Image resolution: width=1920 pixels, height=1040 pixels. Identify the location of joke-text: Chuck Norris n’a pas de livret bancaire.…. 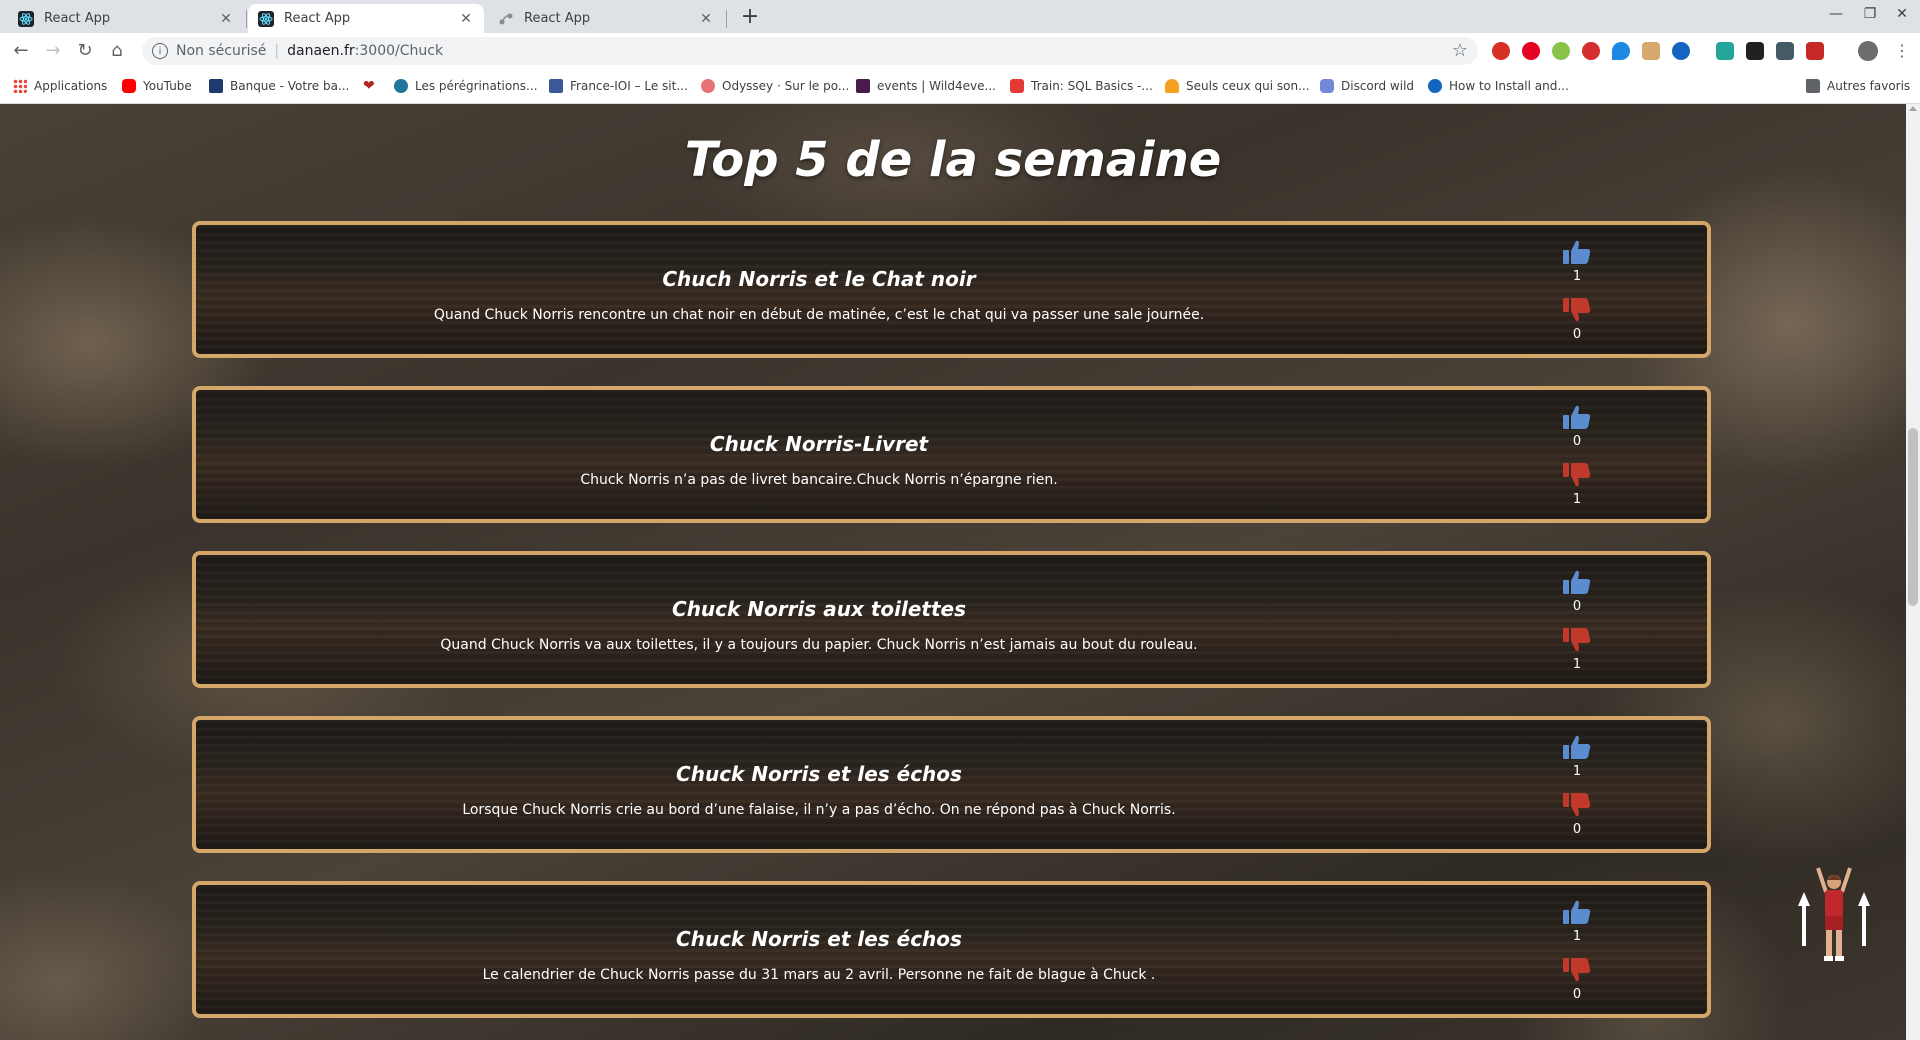
(819, 480).